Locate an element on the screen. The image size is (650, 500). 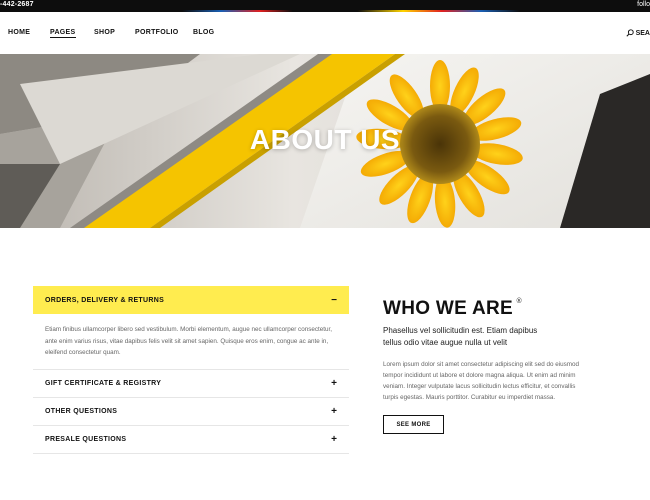
nav-item-blog: BLOG is located at coordinates (203, 32).